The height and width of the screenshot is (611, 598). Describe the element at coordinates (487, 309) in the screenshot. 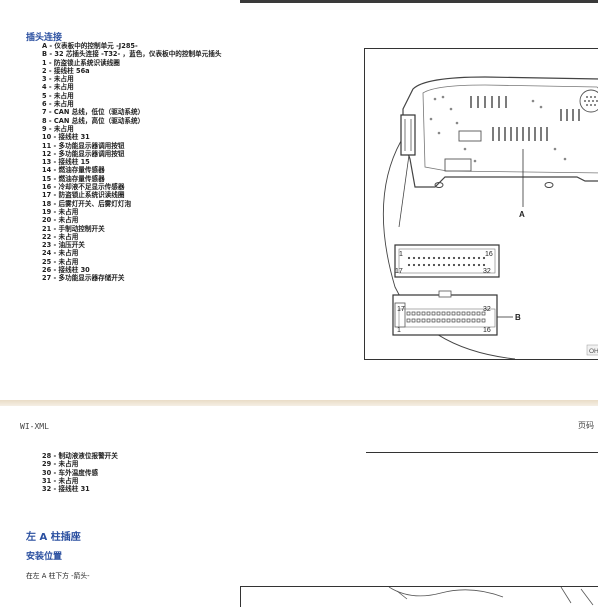

I see `pin-32-label-b: 32` at that location.